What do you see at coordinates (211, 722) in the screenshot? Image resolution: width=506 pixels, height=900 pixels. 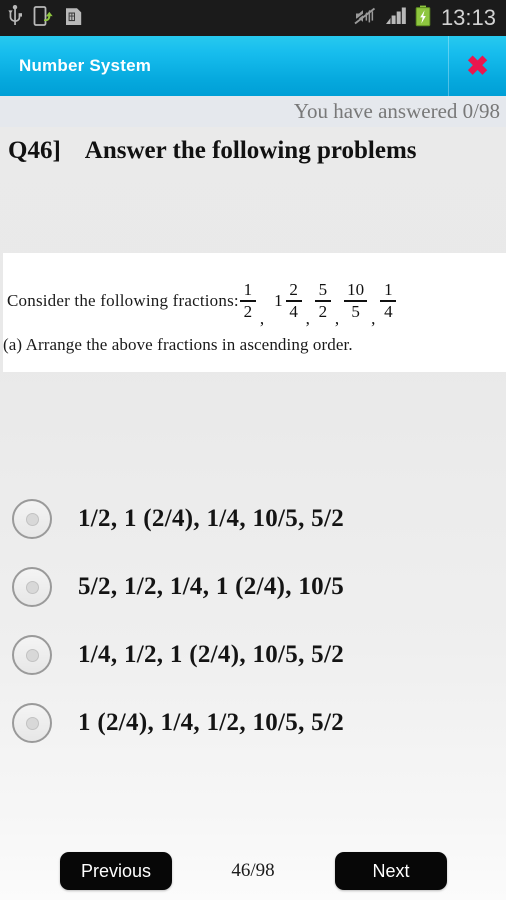 I see `option-label-4: 1 (2/4), 1/4, 1/2, 10/5, 5/2` at bounding box center [211, 722].